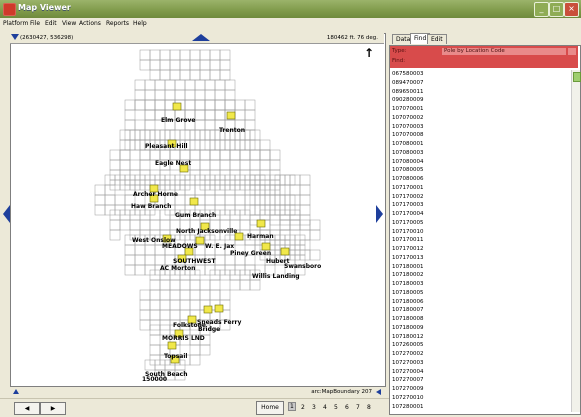  What do you see at coordinates (480, 363) in the screenshot?
I see `result-list-item: 107270003` at bounding box center [480, 363].